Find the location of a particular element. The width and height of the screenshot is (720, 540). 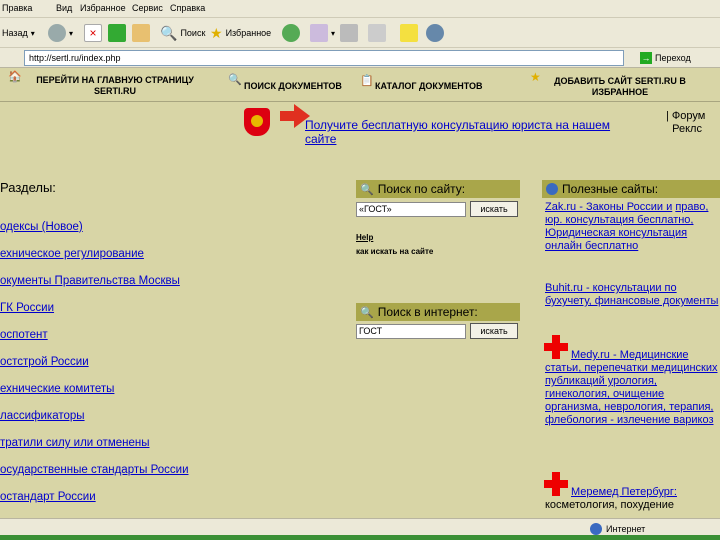

media-icon is located at coordinates (291, 33).